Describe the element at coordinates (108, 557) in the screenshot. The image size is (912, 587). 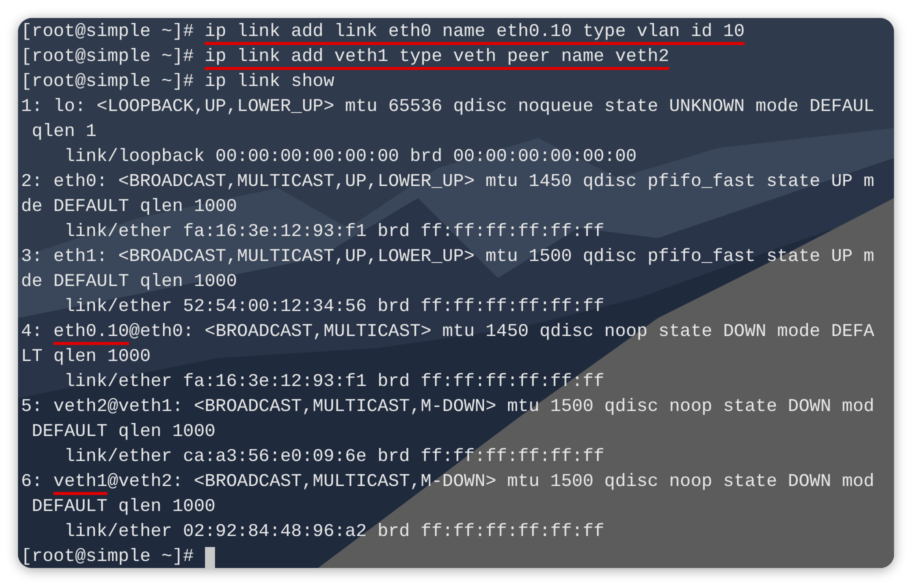
I see `terminal-line: [root@simple ~]#` at that location.